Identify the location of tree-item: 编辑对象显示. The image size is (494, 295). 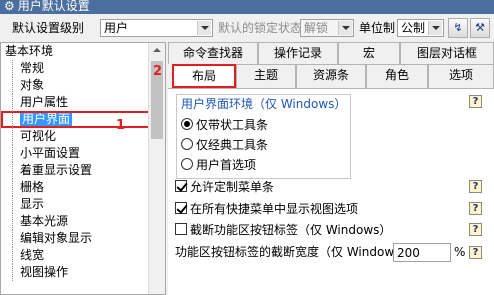
(83, 238).